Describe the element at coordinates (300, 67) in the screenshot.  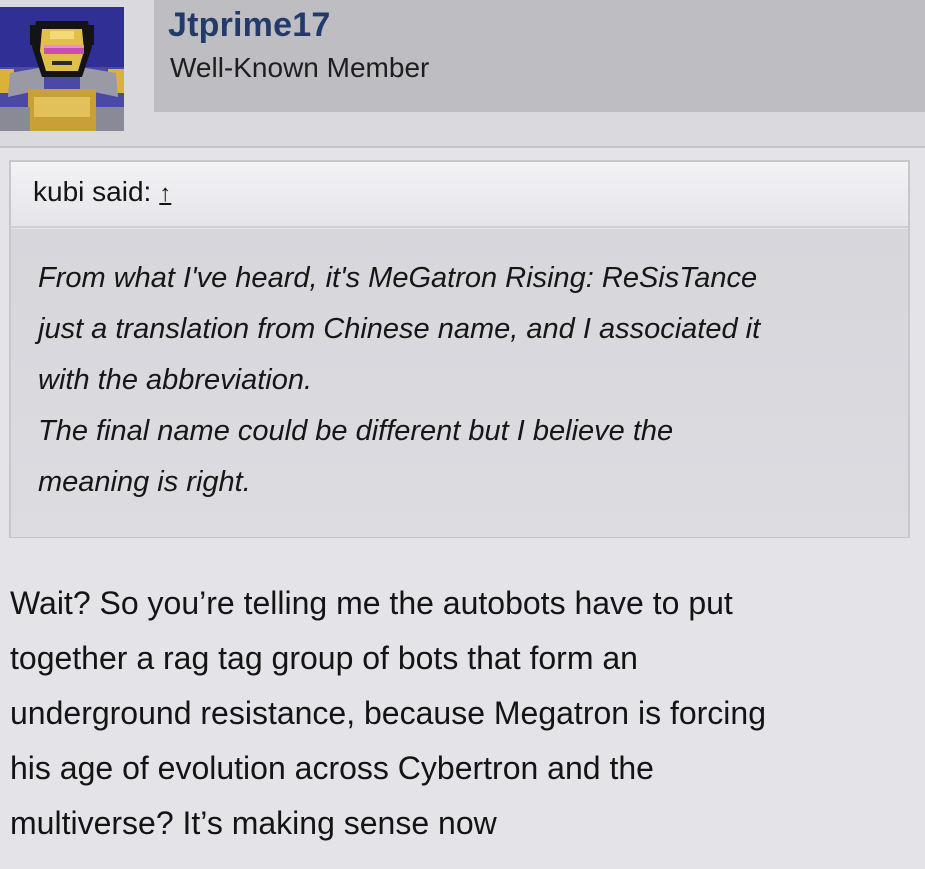
I see `user-title: Well-Known Member` at that location.